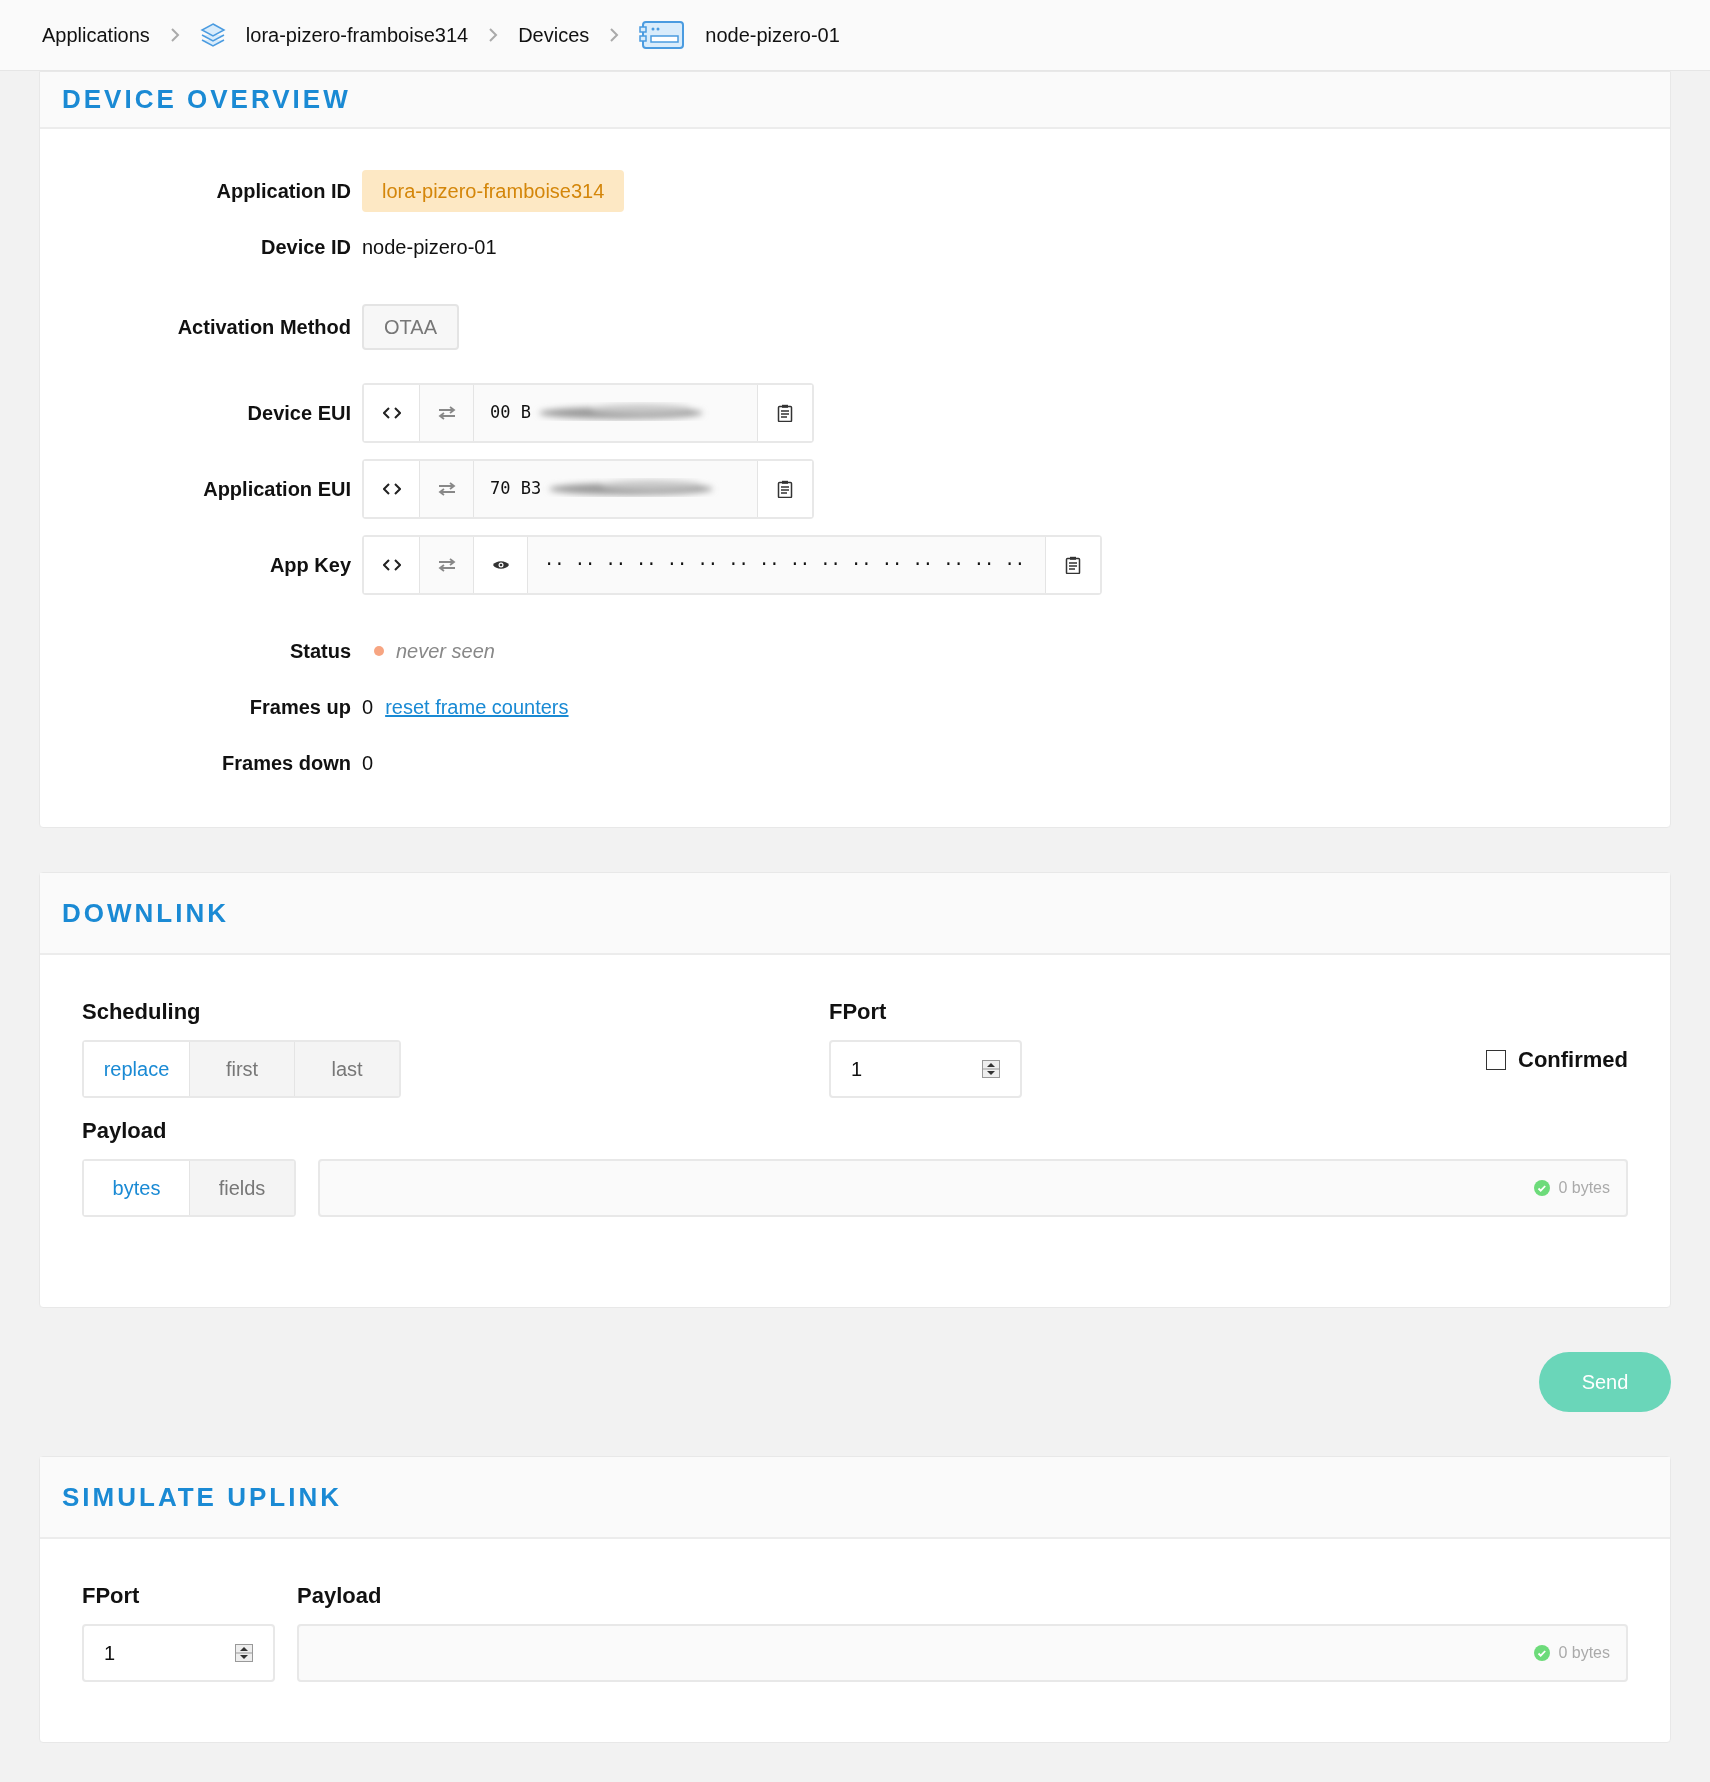  I want to click on confirmed-checkbox, so click(1496, 1059).